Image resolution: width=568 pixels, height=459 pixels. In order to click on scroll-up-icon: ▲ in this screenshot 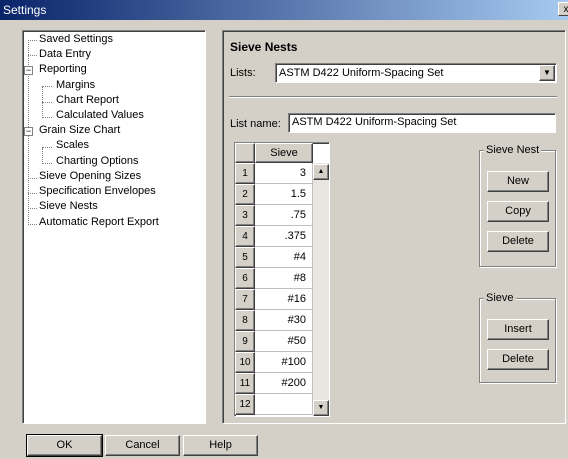, I will do `click(321, 172)`.